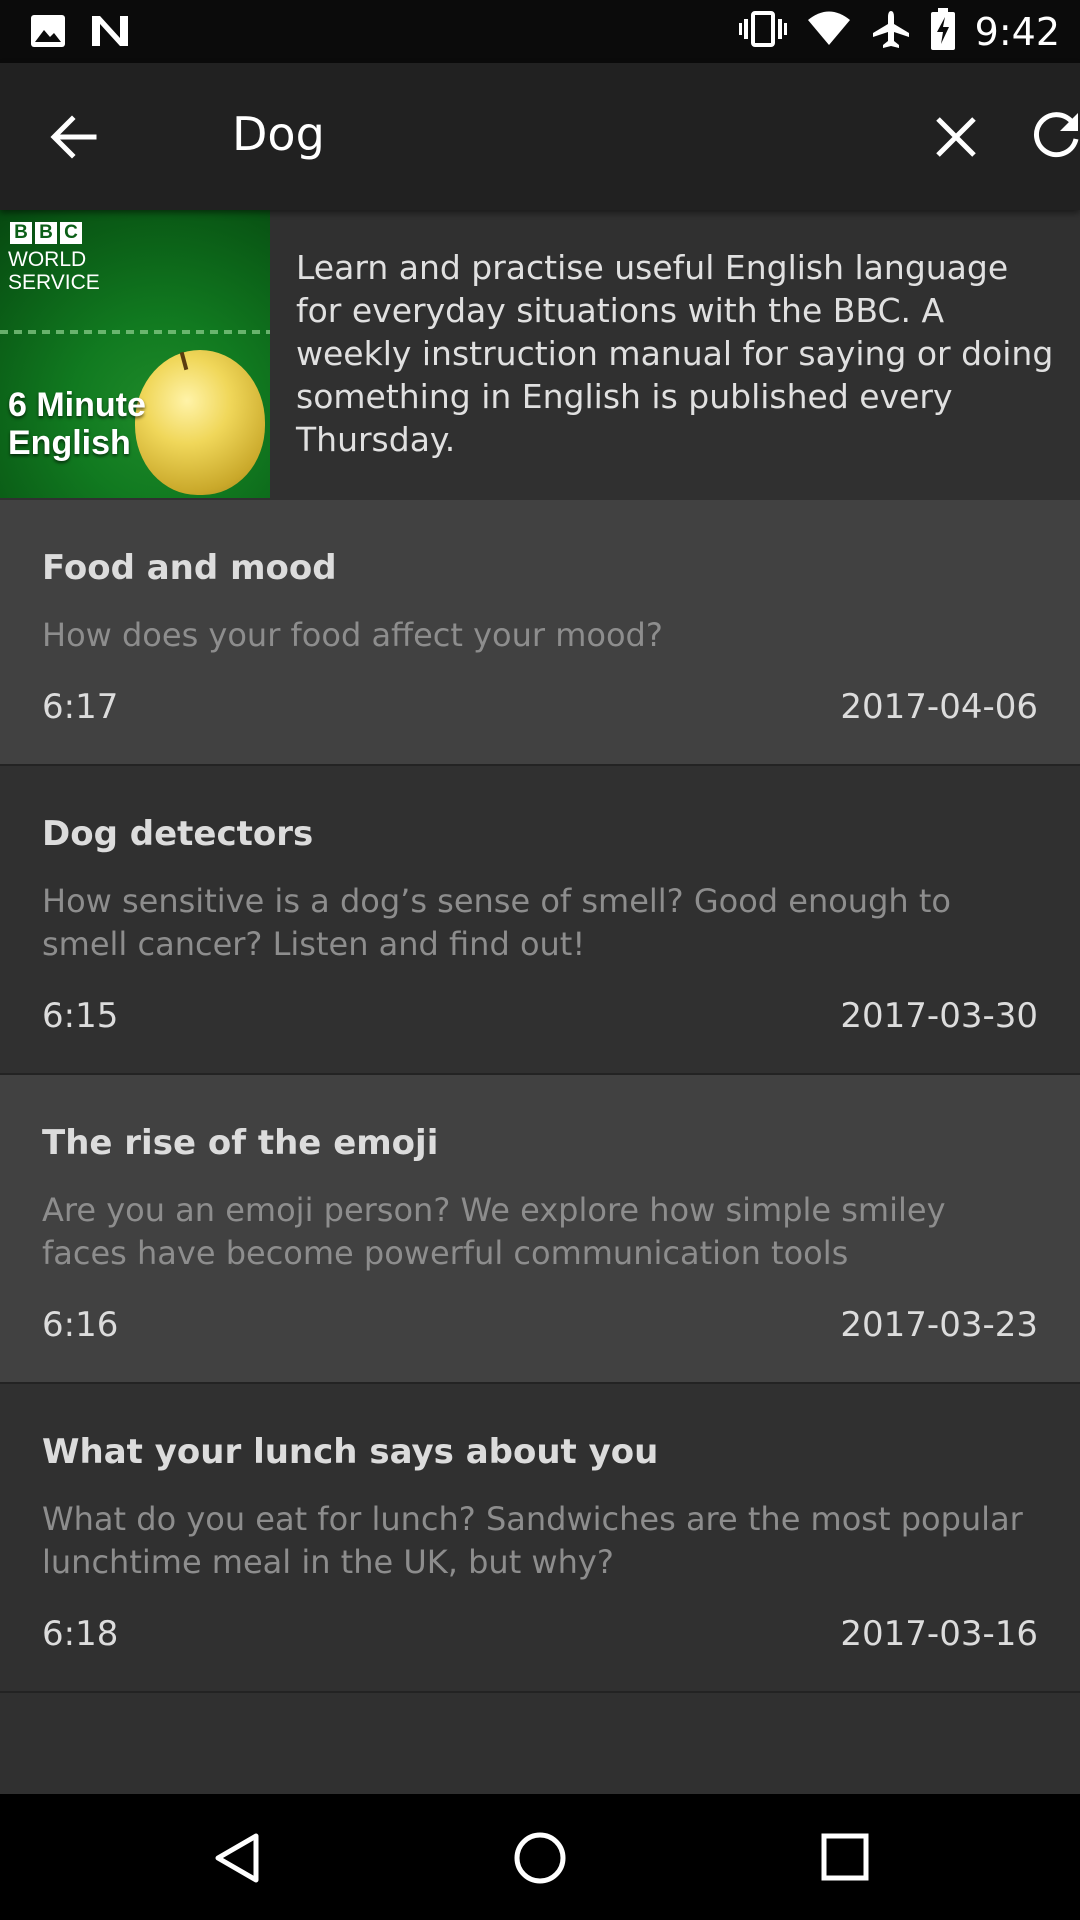  What do you see at coordinates (80, 1634) in the screenshot?
I see `episode-duration: 6:18` at bounding box center [80, 1634].